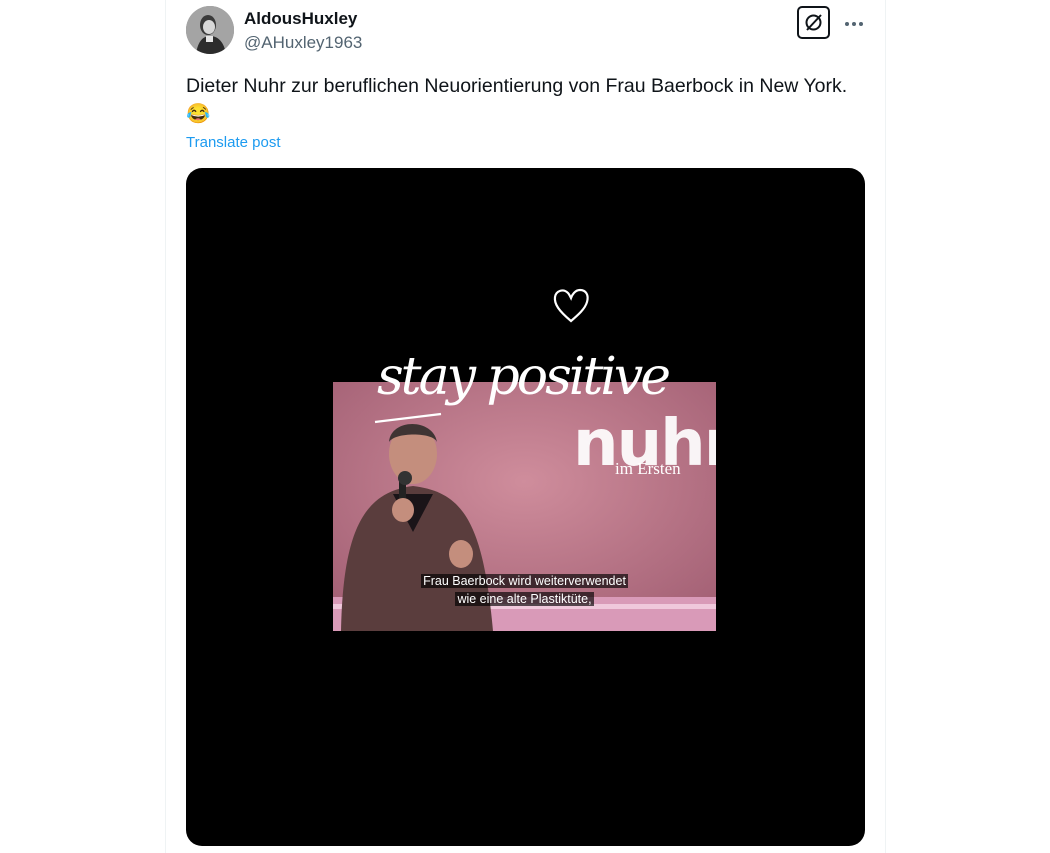  Describe the element at coordinates (571, 305) in the screenshot. I see `heart-outline-icon` at that location.